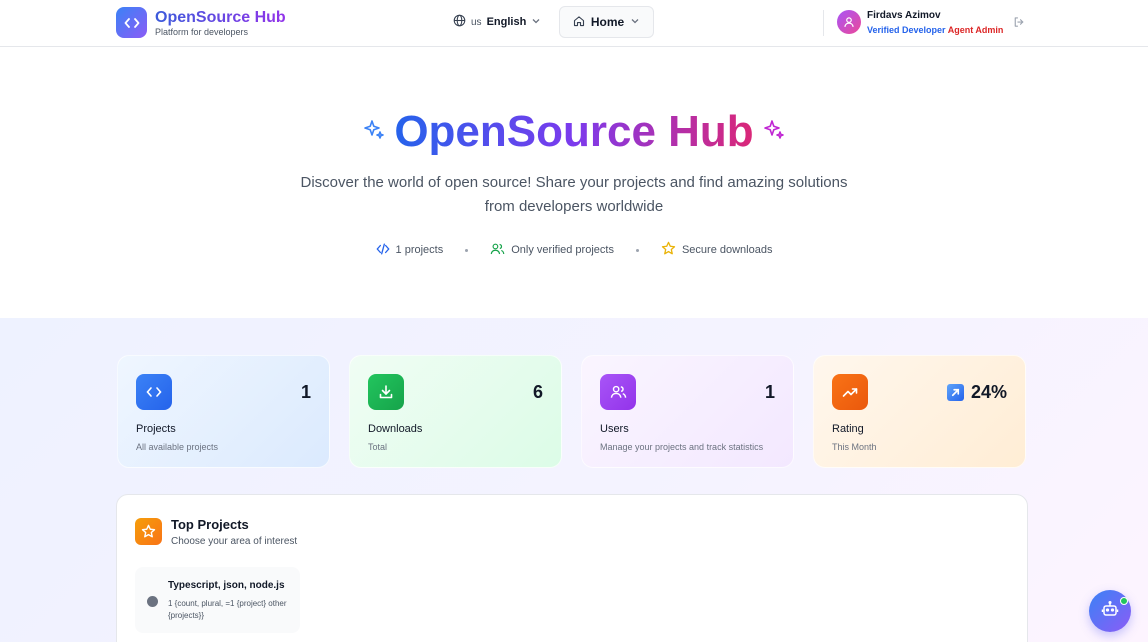 The width and height of the screenshot is (1148, 642). I want to click on top-projects-subtitle: Choose your area of interest, so click(234, 541).